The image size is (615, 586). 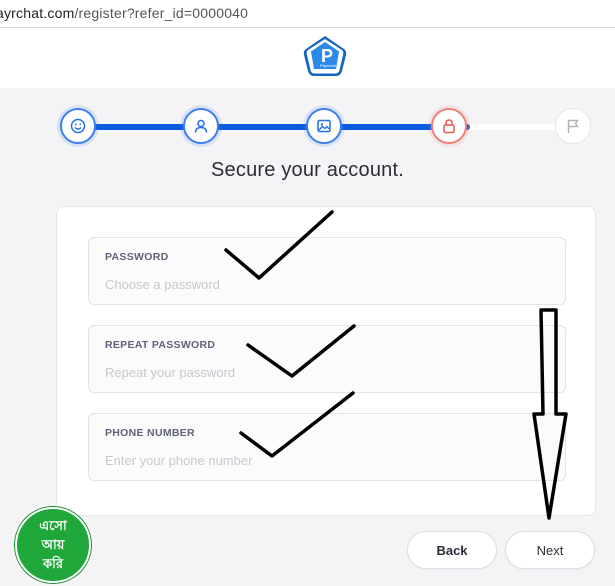 I want to click on browser-address-bar: ayrchat.com/register?refer_id=0000040, so click(x=307, y=14).